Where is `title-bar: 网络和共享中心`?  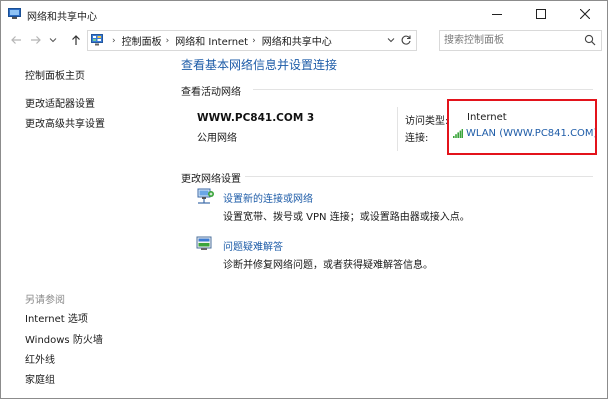
title-bar: 网络和共享中心 is located at coordinates (304, 14).